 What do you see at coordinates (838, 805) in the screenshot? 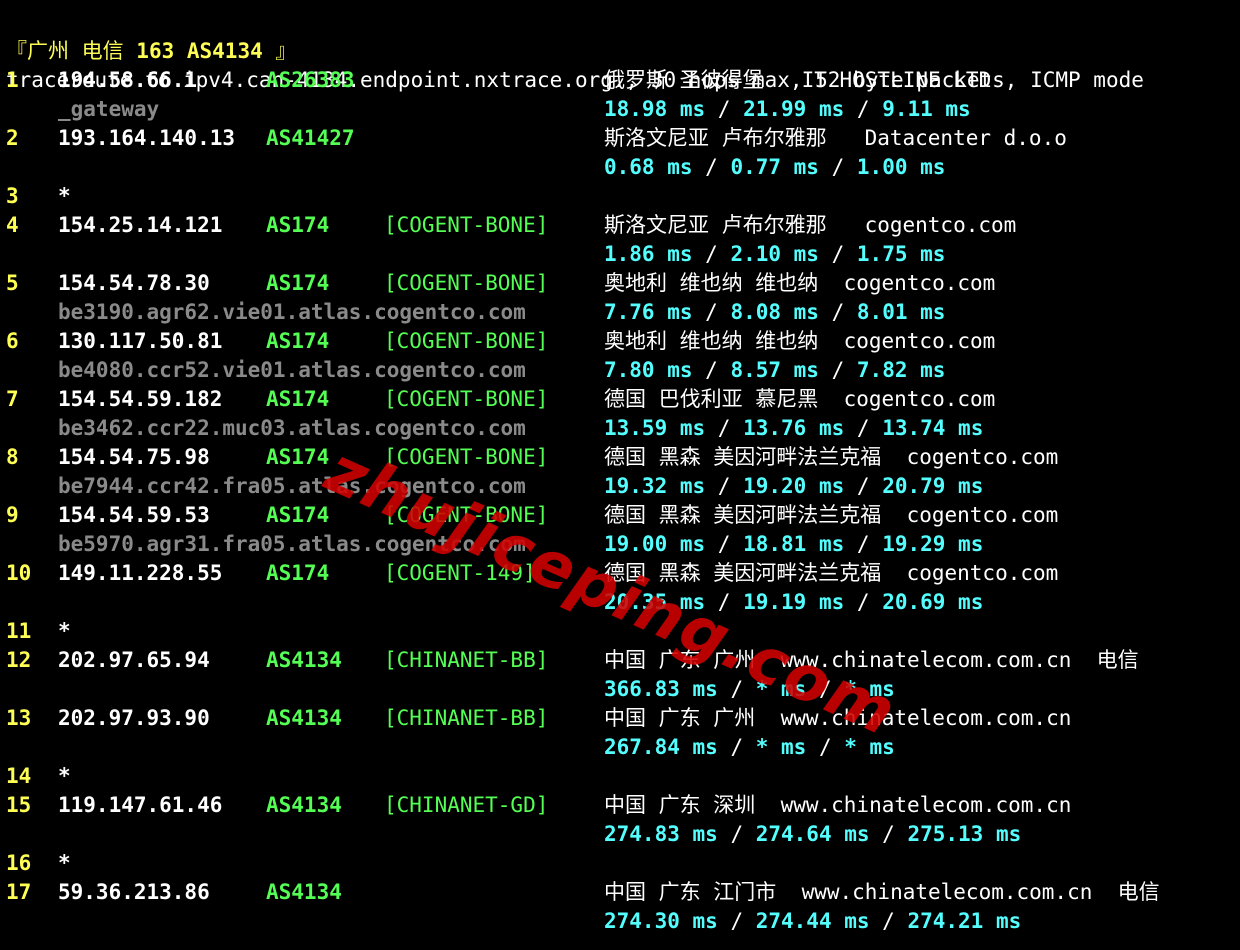
I see `hop-geo: 中国 广东 深圳 www.chinatelecom.com.cn` at bounding box center [838, 805].